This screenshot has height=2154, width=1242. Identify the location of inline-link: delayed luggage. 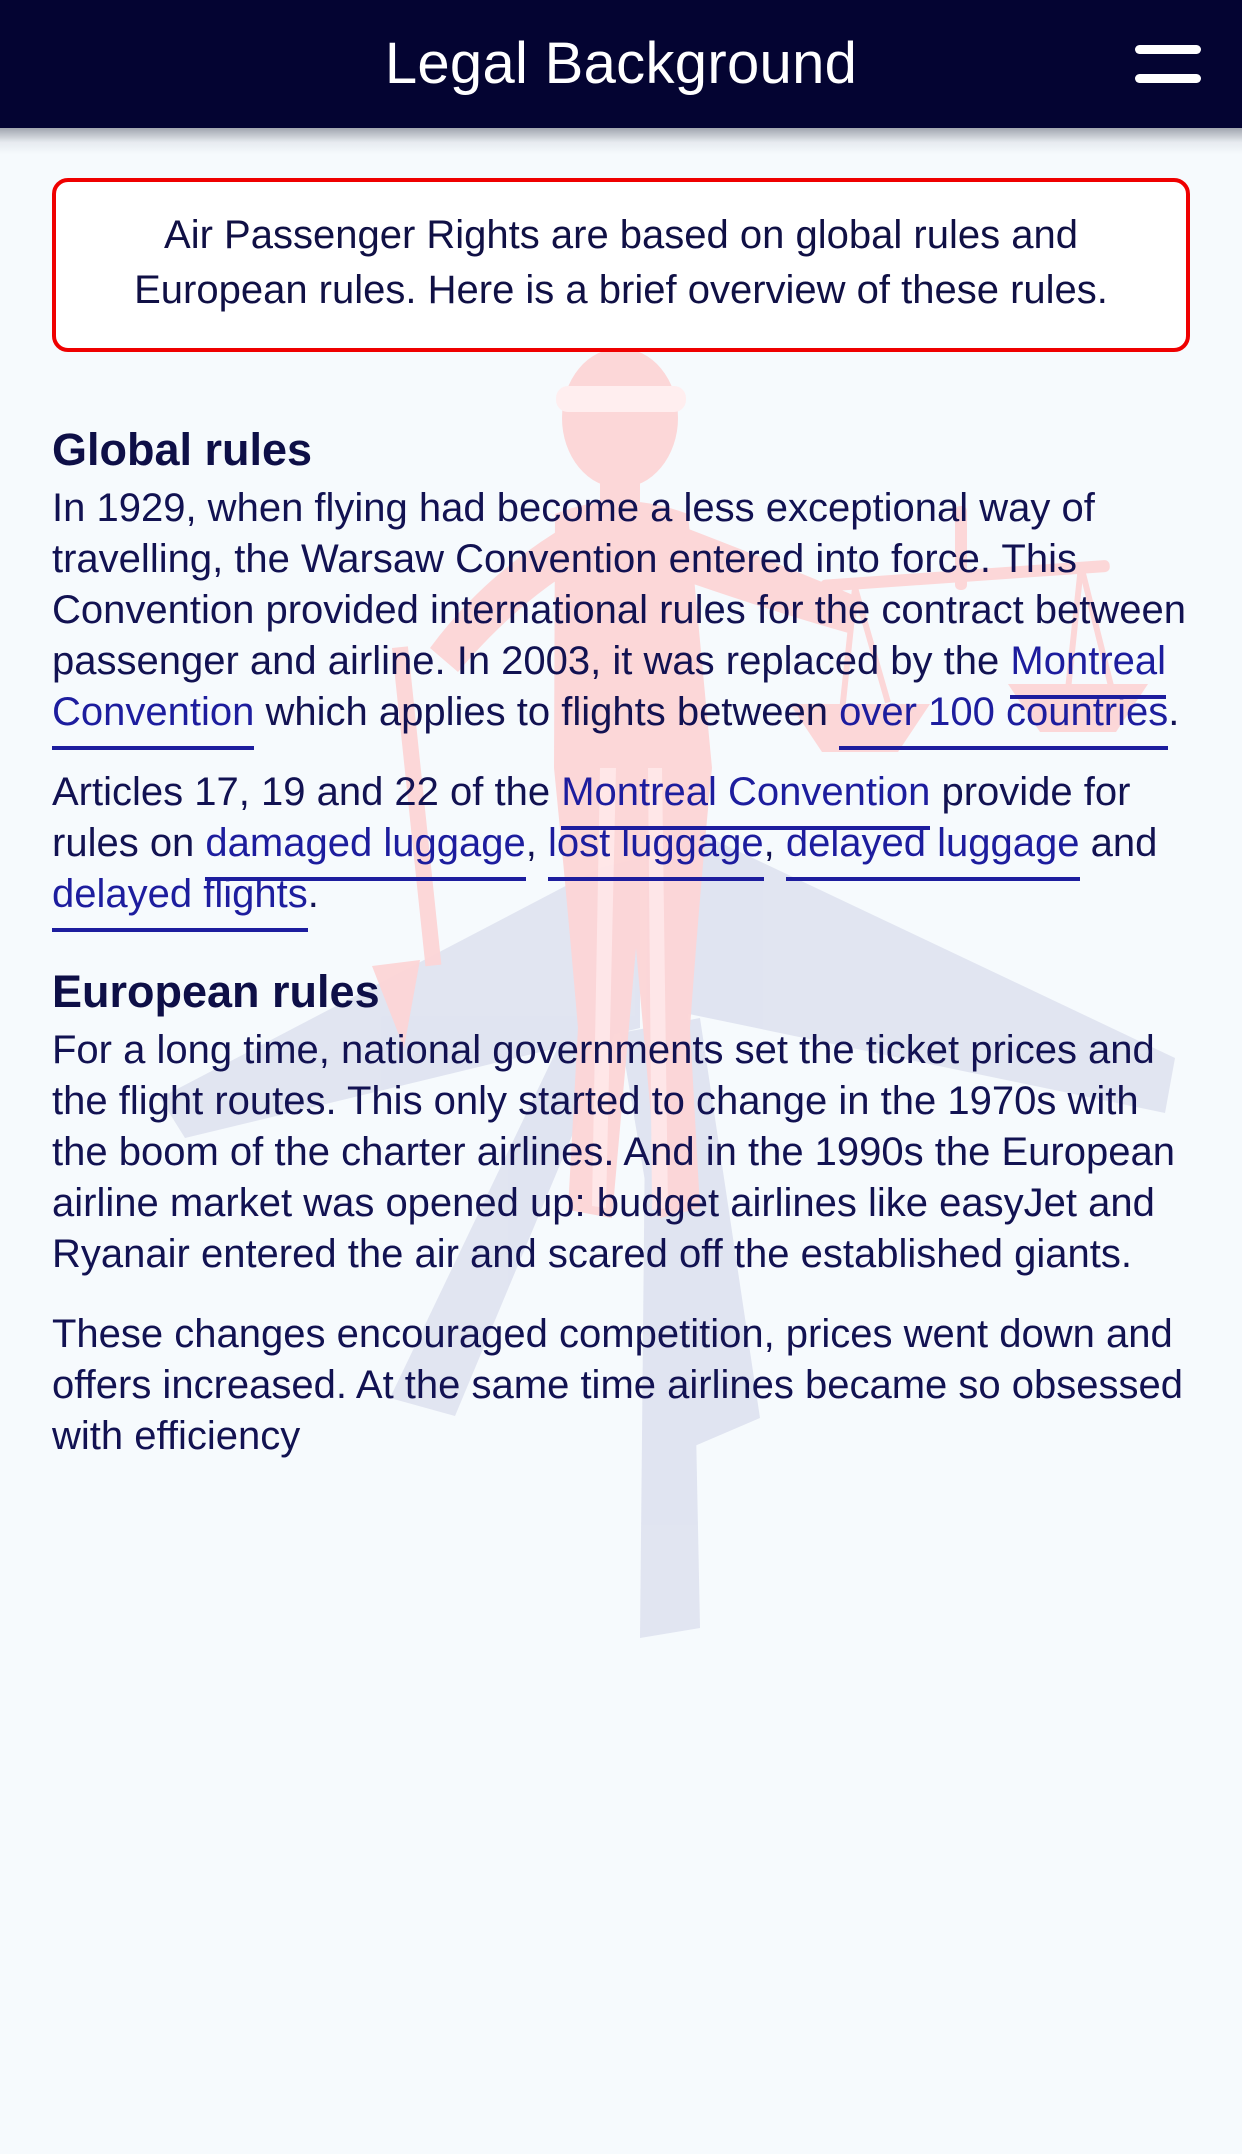
(932, 851).